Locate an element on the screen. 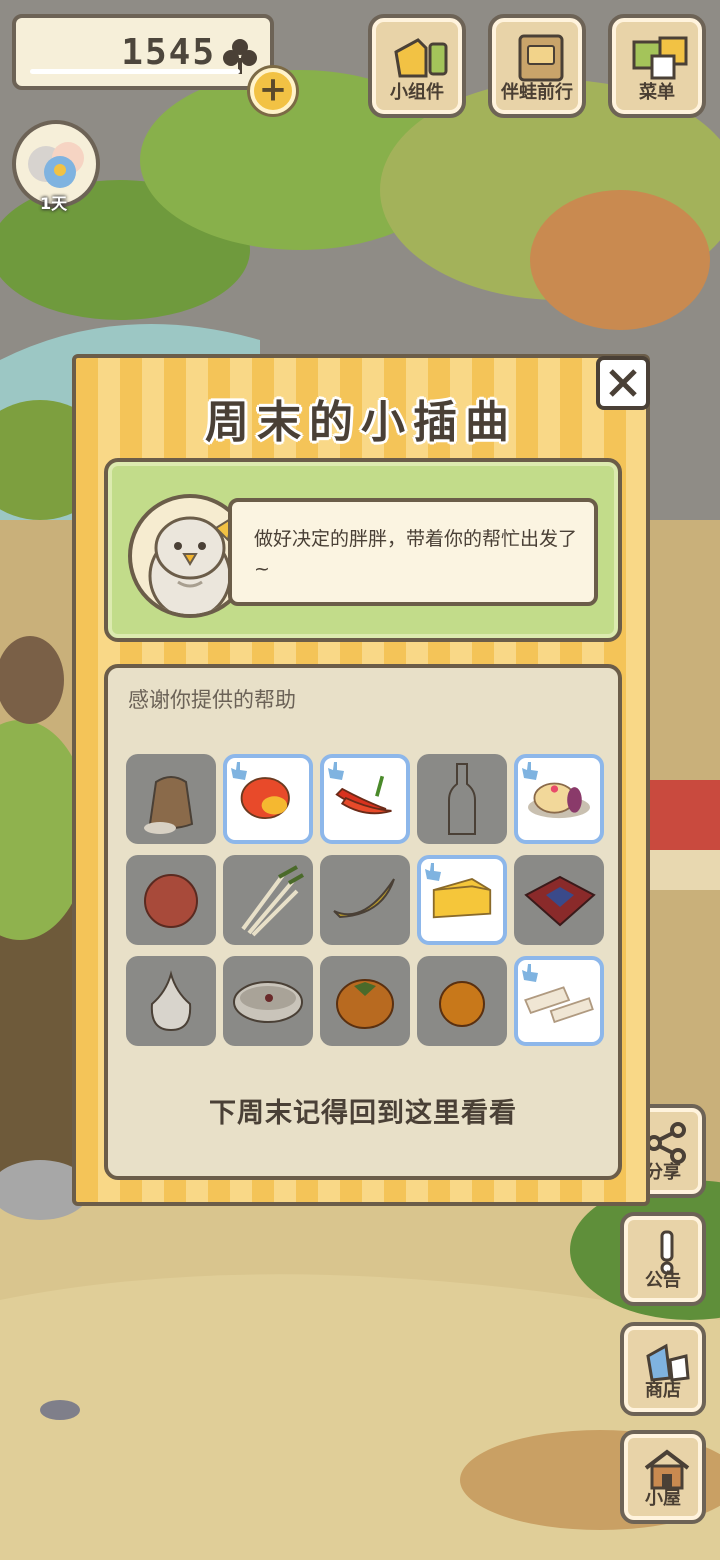 This screenshot has width=720, height=1560. close-icon is located at coordinates (623, 383).